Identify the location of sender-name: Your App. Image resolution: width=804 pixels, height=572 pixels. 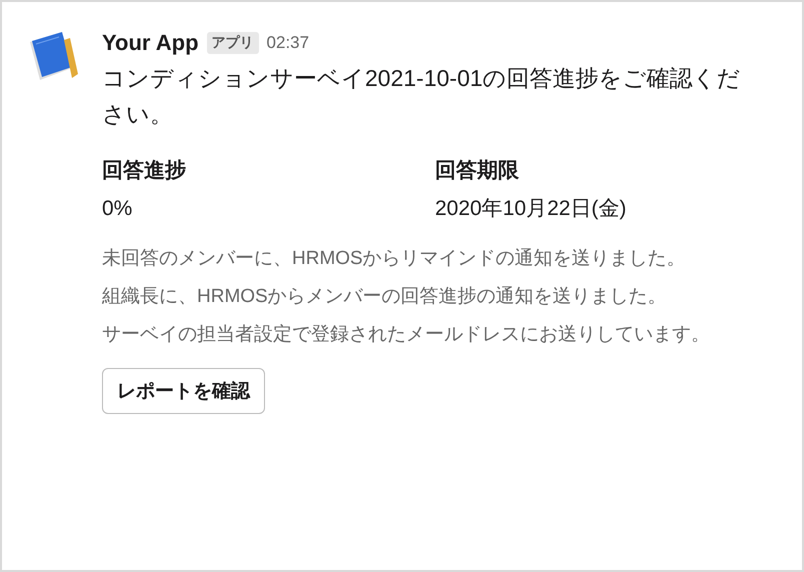
(150, 43).